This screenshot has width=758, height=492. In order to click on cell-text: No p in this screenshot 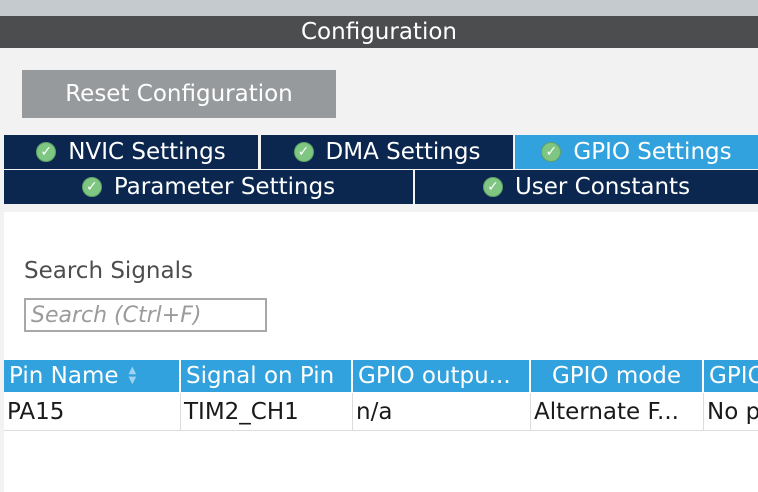, I will do `click(732, 411)`.